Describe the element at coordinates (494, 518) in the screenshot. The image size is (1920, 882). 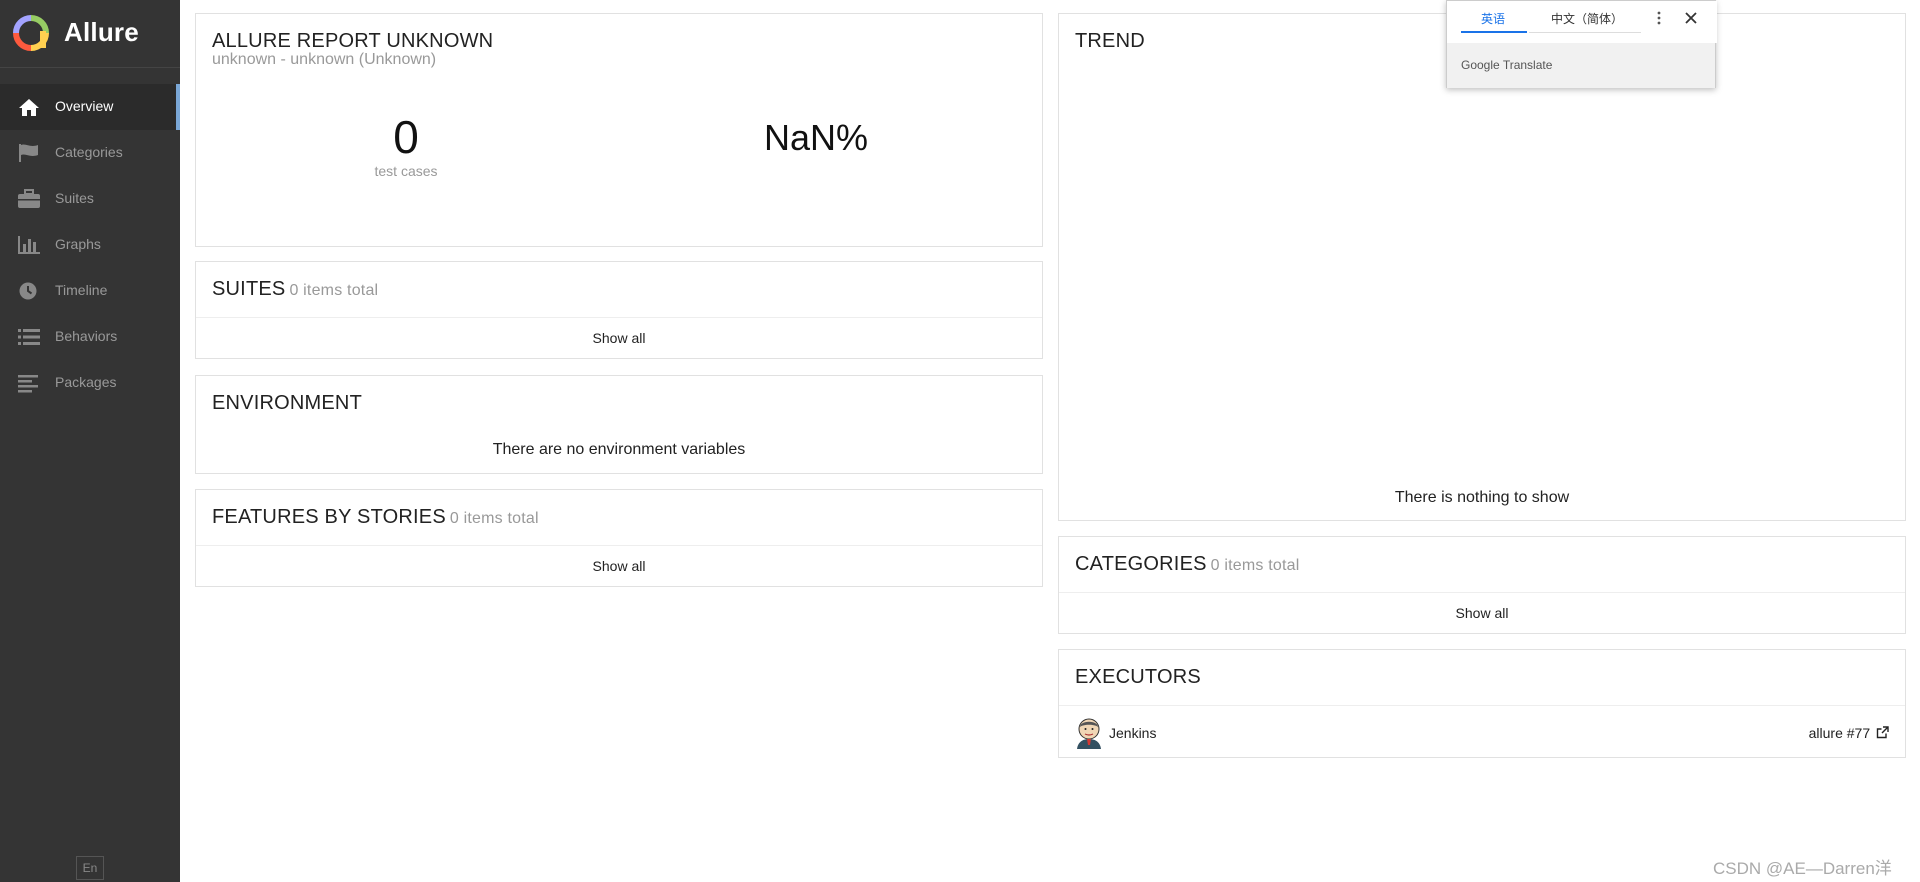
I see `features-count: 0 items total` at that location.